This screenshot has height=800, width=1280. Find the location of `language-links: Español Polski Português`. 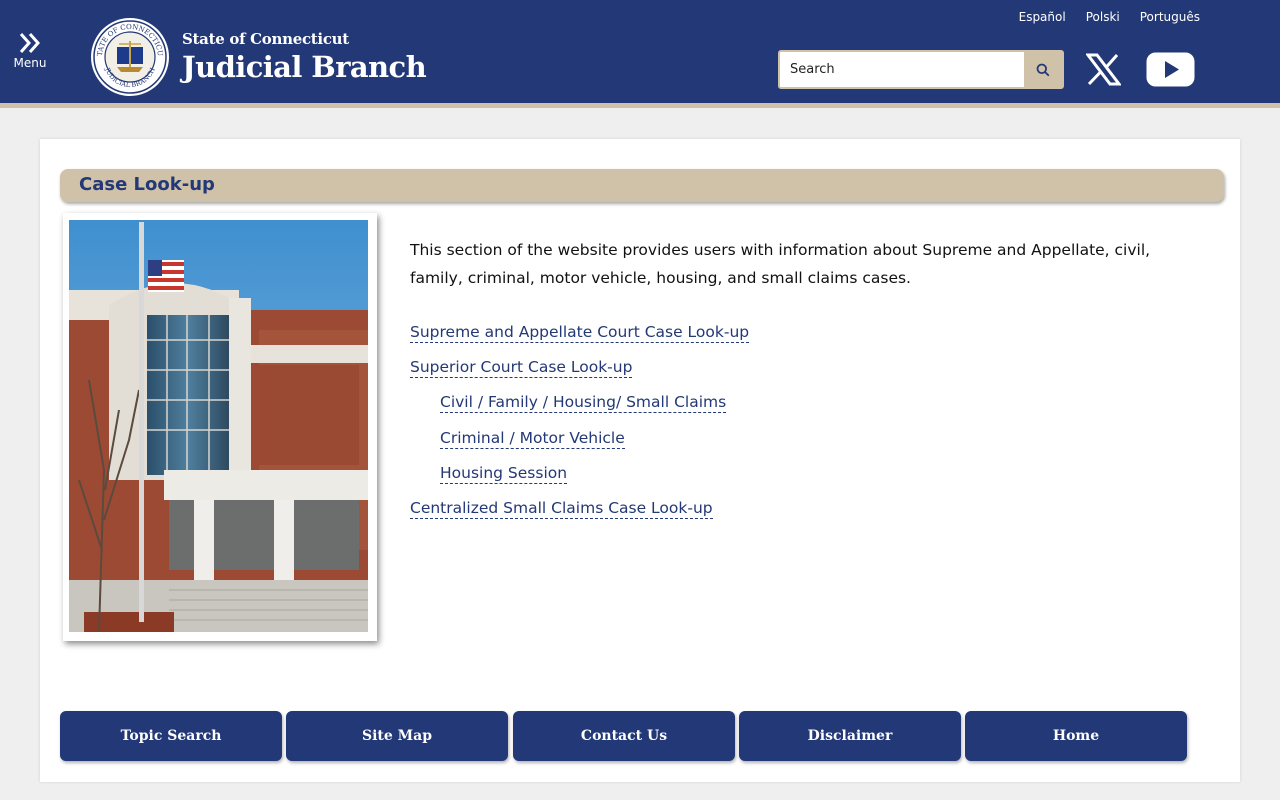

language-links: Español Polski Português is located at coordinates (1109, 17).